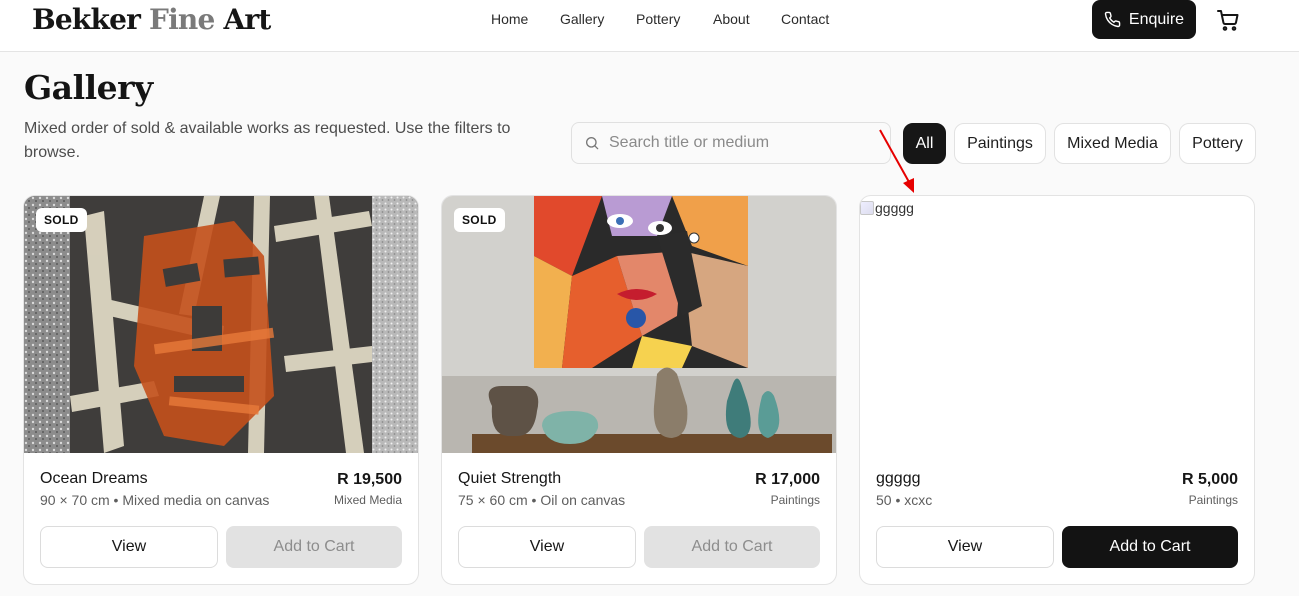  I want to click on artwork-title: ggggg, so click(898, 478).